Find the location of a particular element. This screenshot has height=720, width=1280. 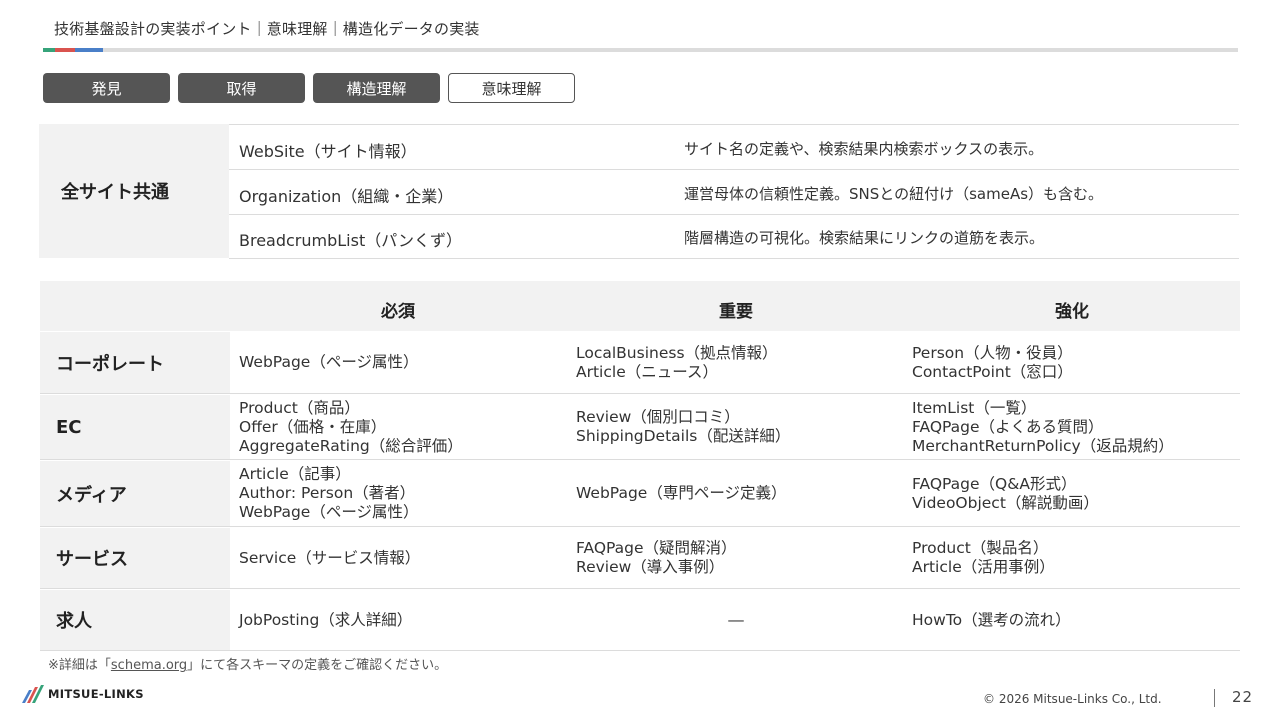

schema-item: FAQPage（Q&A形式） is located at coordinates (994, 483).